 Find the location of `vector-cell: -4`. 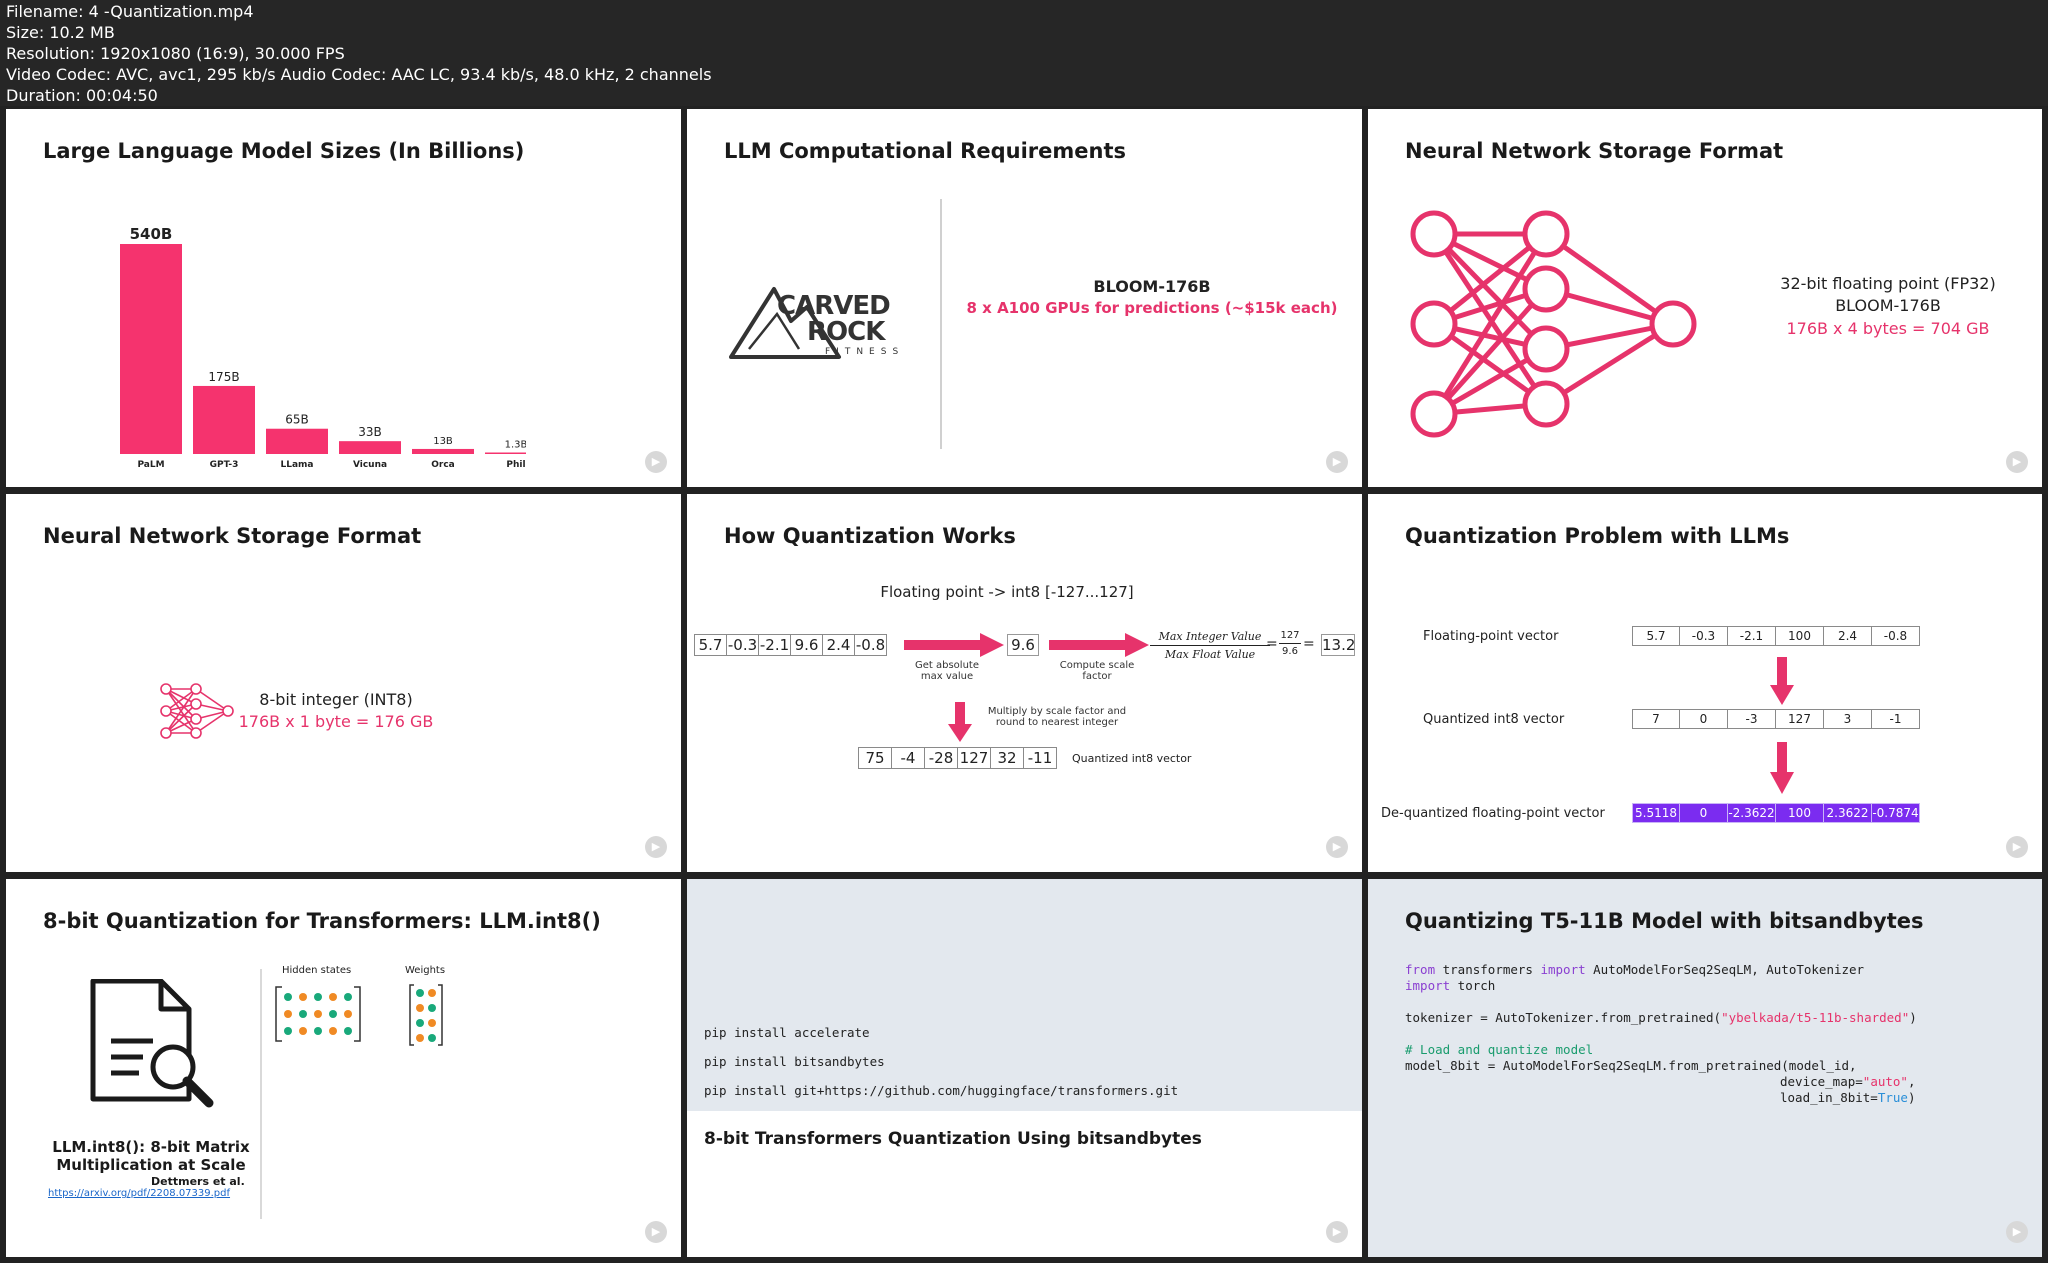

vector-cell: -4 is located at coordinates (908, 758).